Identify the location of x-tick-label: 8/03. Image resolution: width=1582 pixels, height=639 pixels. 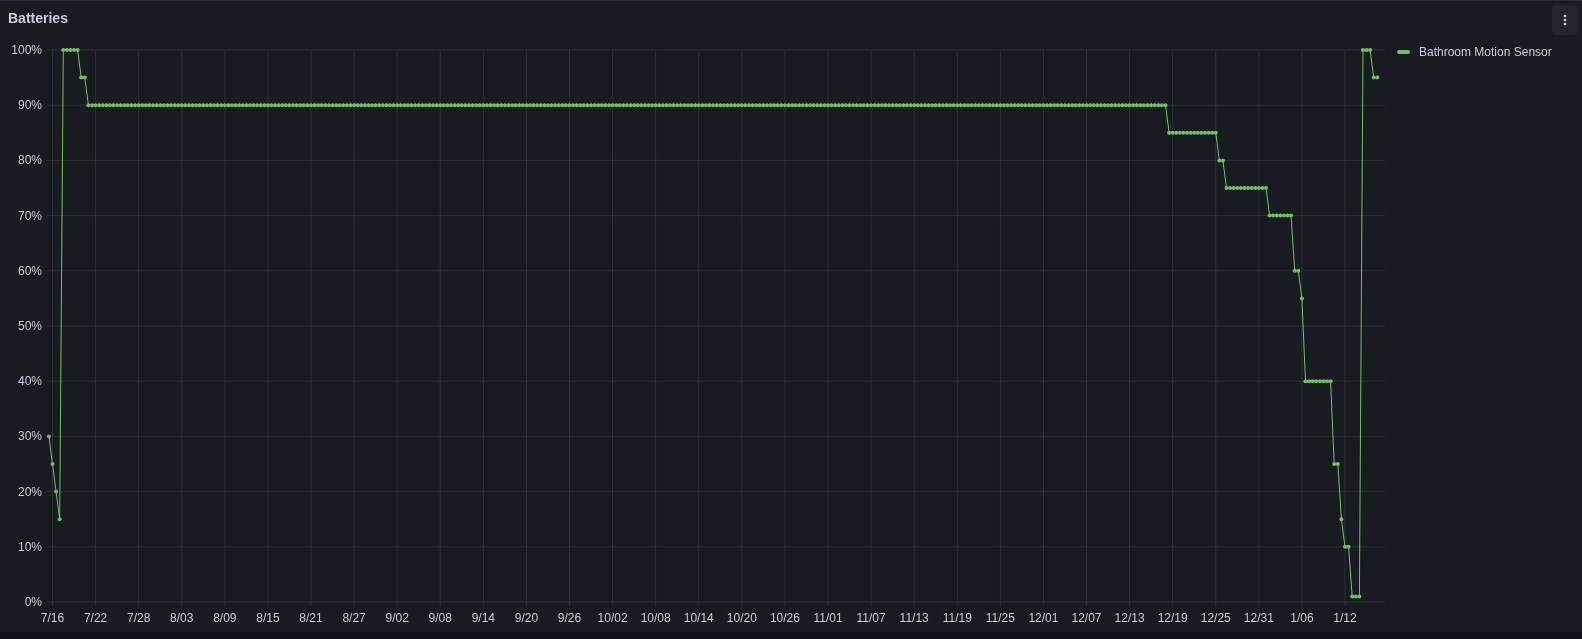
(182, 618).